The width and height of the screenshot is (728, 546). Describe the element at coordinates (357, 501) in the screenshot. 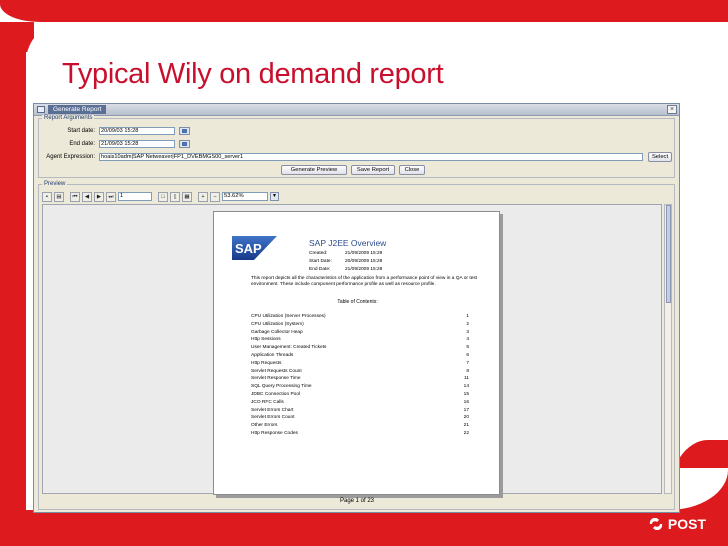

I see `page-status: Page 1 of 23` at that location.